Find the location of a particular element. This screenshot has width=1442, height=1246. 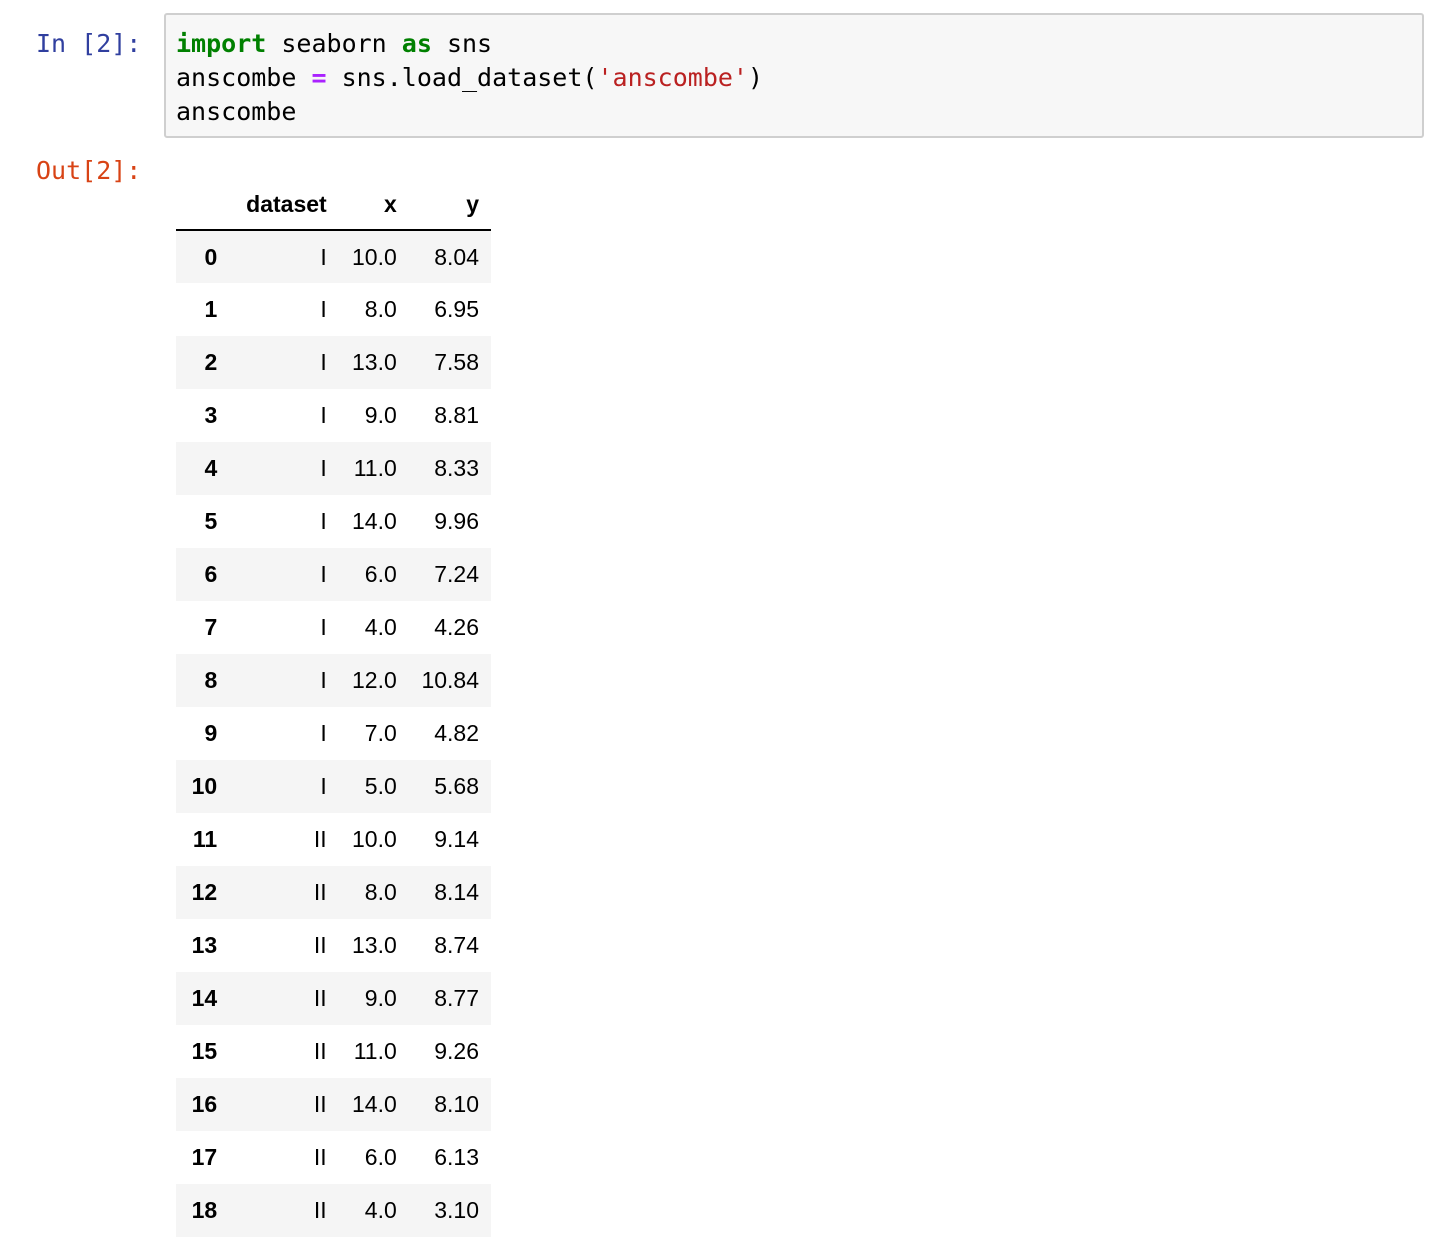

row-index: 13 is located at coordinates (204, 945).